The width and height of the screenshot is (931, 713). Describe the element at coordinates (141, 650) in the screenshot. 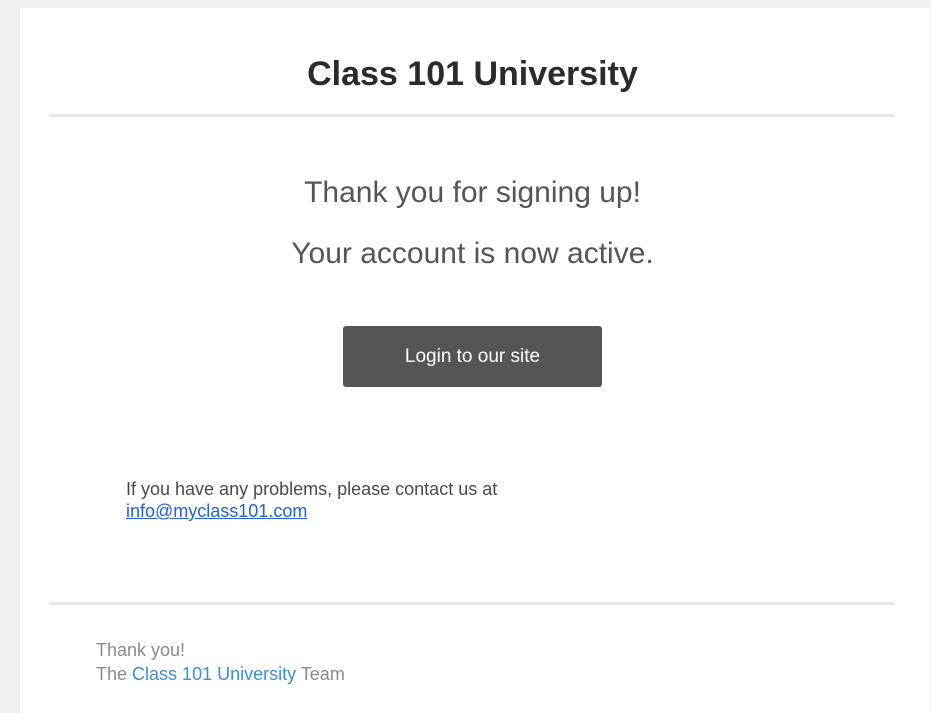

I see `footer-thanks: Thank you!` at that location.